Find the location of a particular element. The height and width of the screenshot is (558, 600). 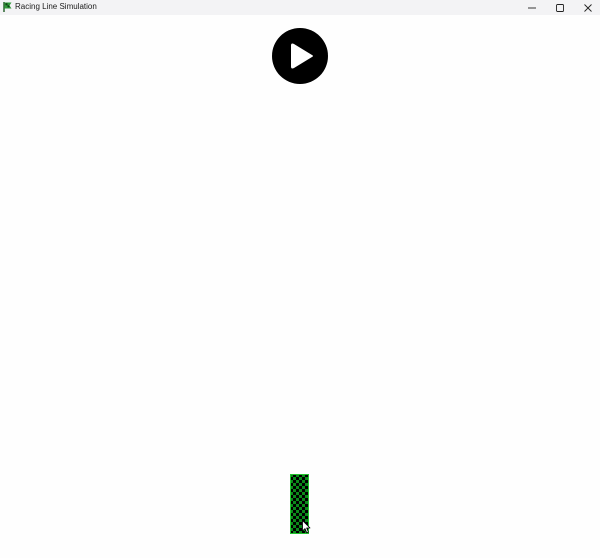

close-button is located at coordinates (587, 7).